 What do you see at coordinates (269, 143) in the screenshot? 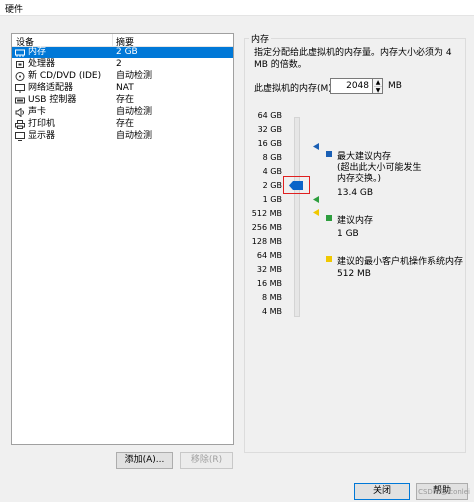
I see `scale-label: 16 GB` at bounding box center [269, 143].